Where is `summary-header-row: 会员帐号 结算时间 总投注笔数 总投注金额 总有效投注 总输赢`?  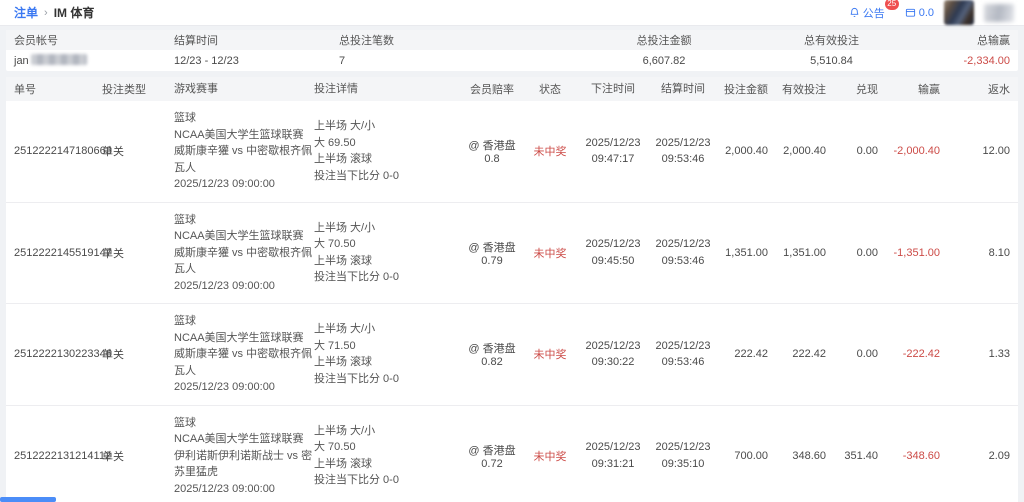 summary-header-row: 会员帐号 结算时间 总投注笔数 总投注金额 总有效投注 总输赢 is located at coordinates (512, 40).